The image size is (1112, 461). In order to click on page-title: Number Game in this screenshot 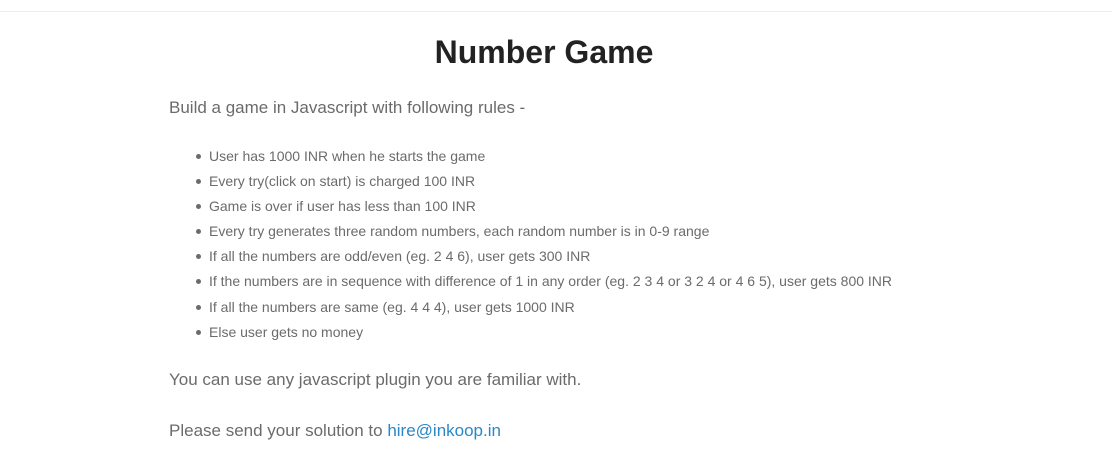, I will do `click(544, 52)`.